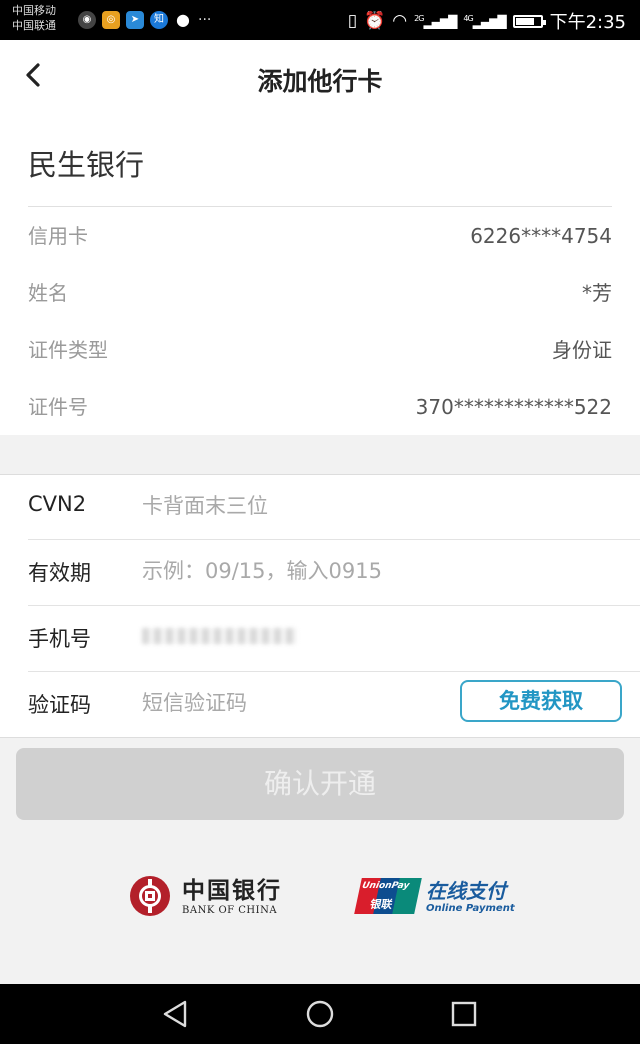  I want to click on page-title: 添加他行卡, so click(320, 81).